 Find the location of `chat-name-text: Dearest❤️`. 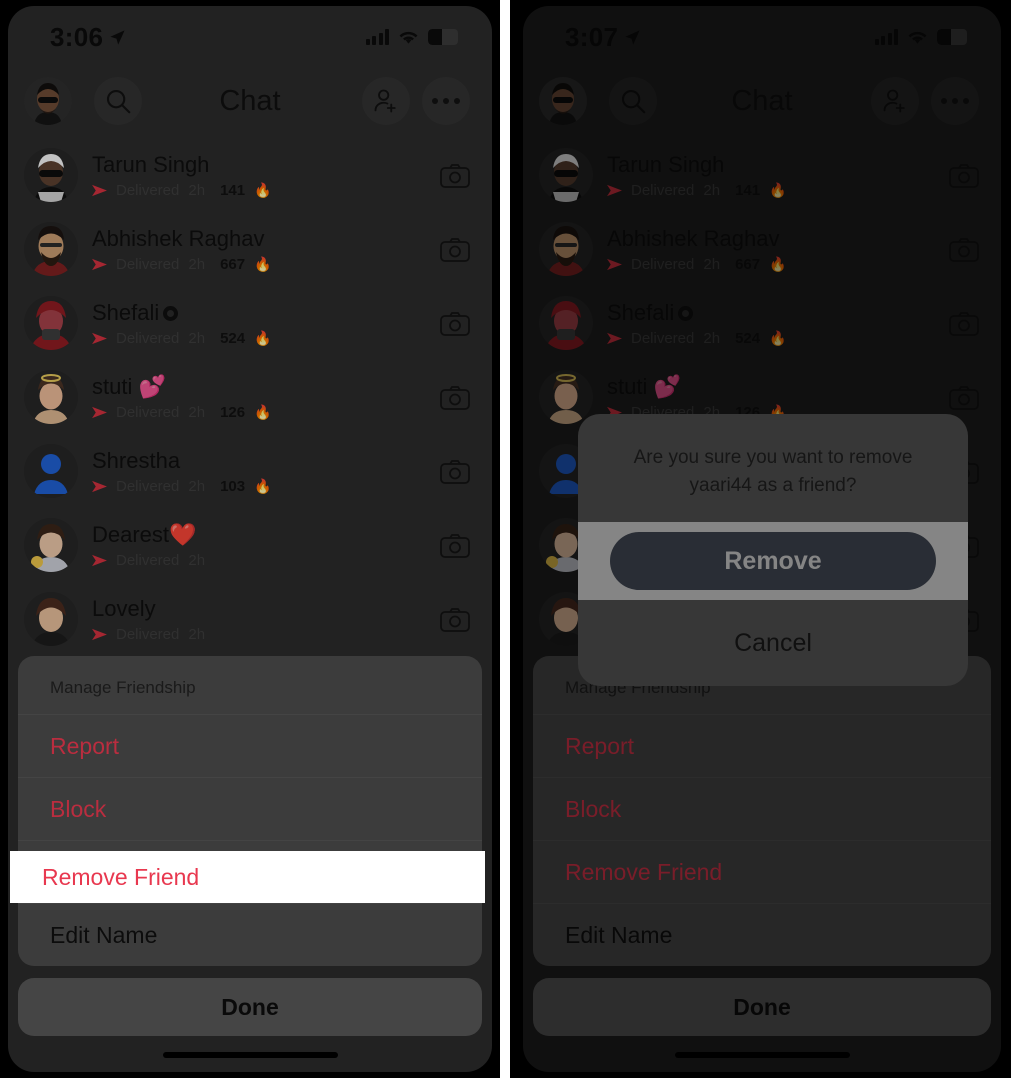

chat-name-text: Dearest❤️ is located at coordinates (144, 534).